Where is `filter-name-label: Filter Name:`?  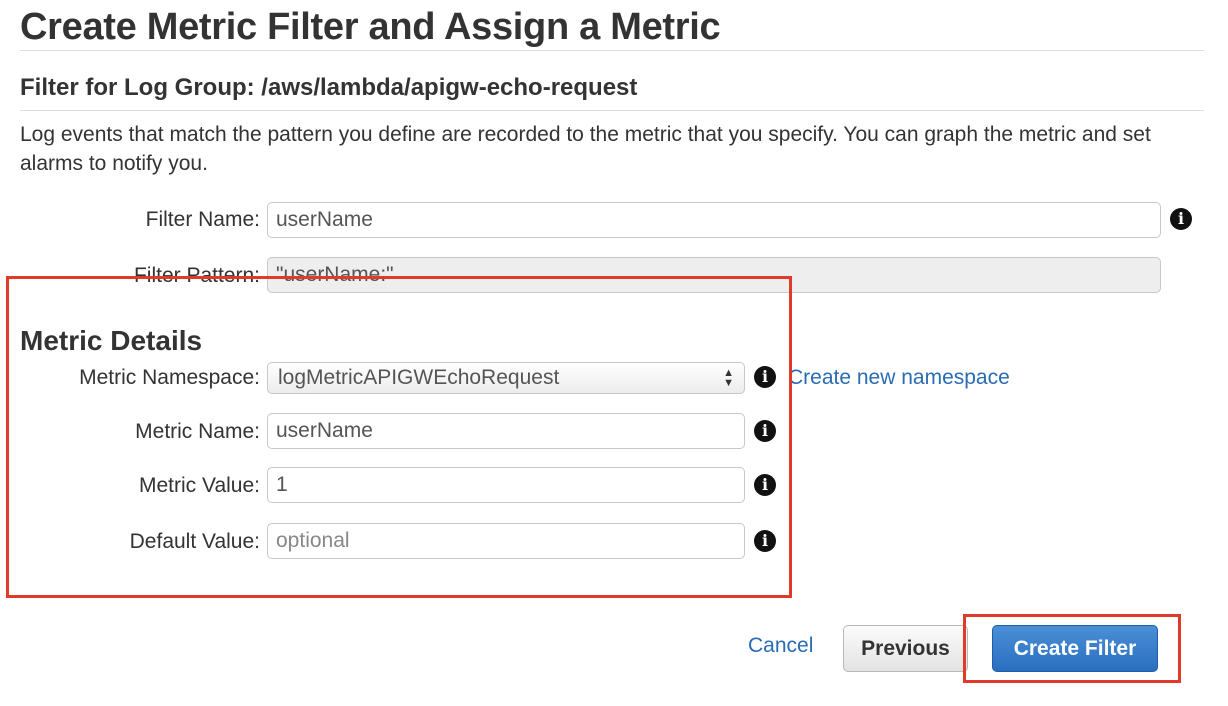 filter-name-label: Filter Name: is located at coordinates (202, 219).